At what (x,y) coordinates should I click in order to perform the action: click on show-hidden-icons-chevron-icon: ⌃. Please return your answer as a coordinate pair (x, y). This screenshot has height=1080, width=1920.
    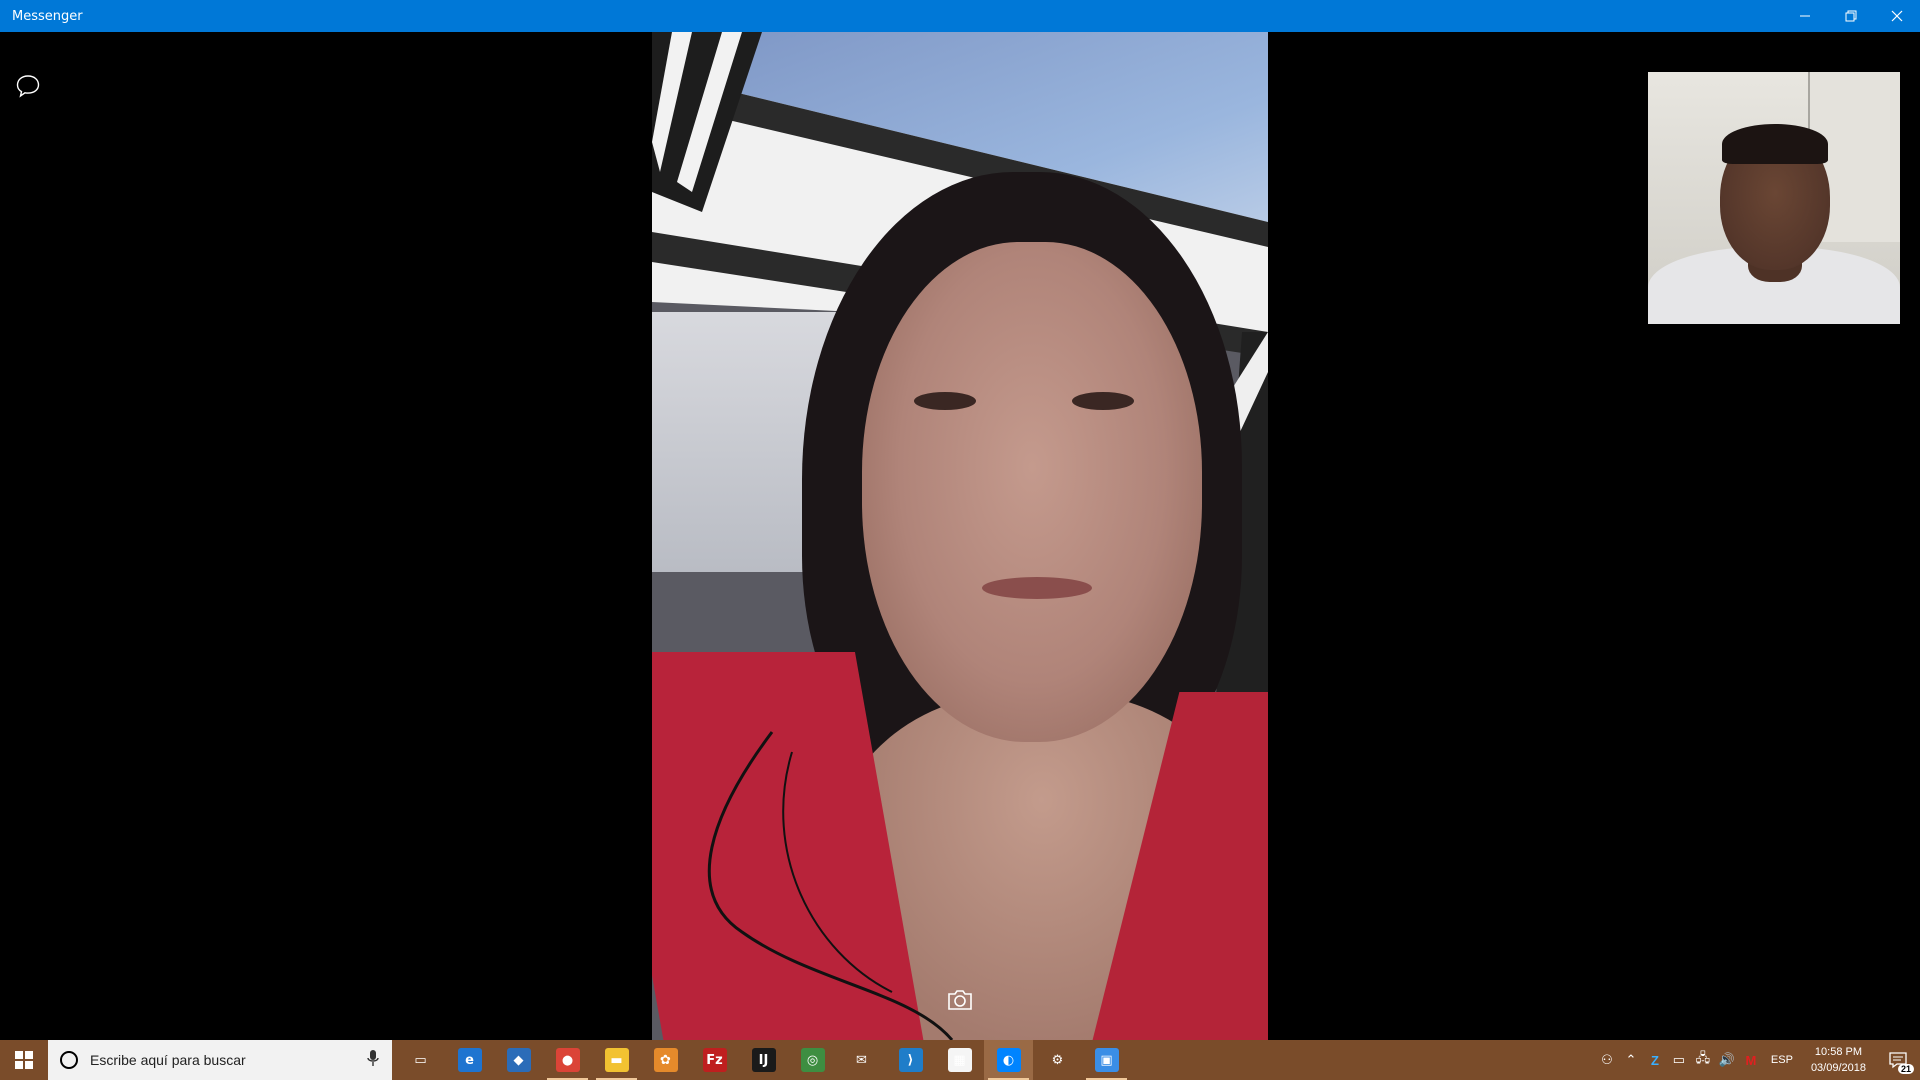
    Looking at the image, I should click on (1631, 1060).